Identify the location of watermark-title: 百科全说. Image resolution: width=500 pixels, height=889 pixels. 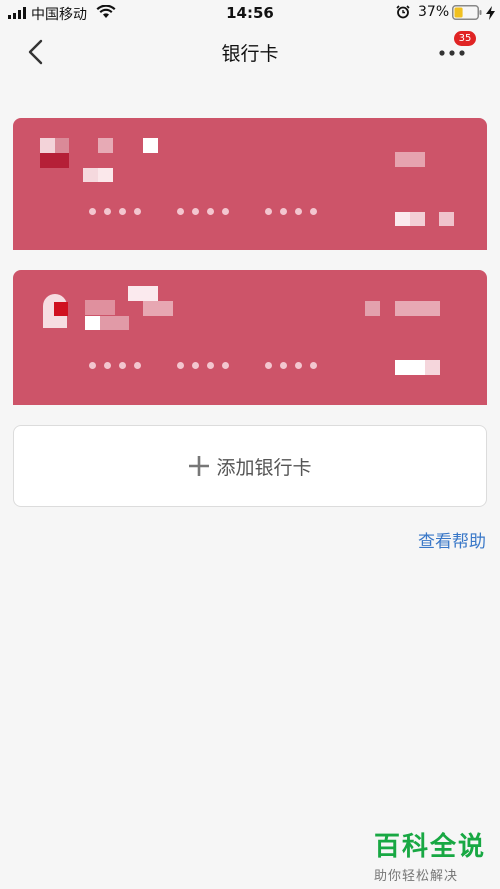
(430, 847).